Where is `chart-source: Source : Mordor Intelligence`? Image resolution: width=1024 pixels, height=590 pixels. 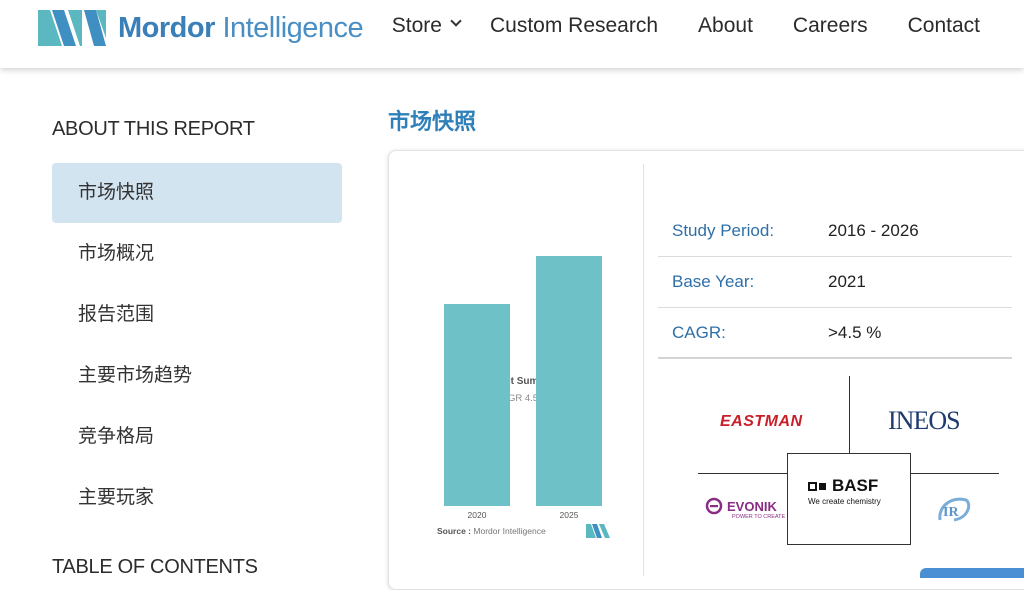
chart-source: Source : Mordor Intelligence is located at coordinates (491, 531).